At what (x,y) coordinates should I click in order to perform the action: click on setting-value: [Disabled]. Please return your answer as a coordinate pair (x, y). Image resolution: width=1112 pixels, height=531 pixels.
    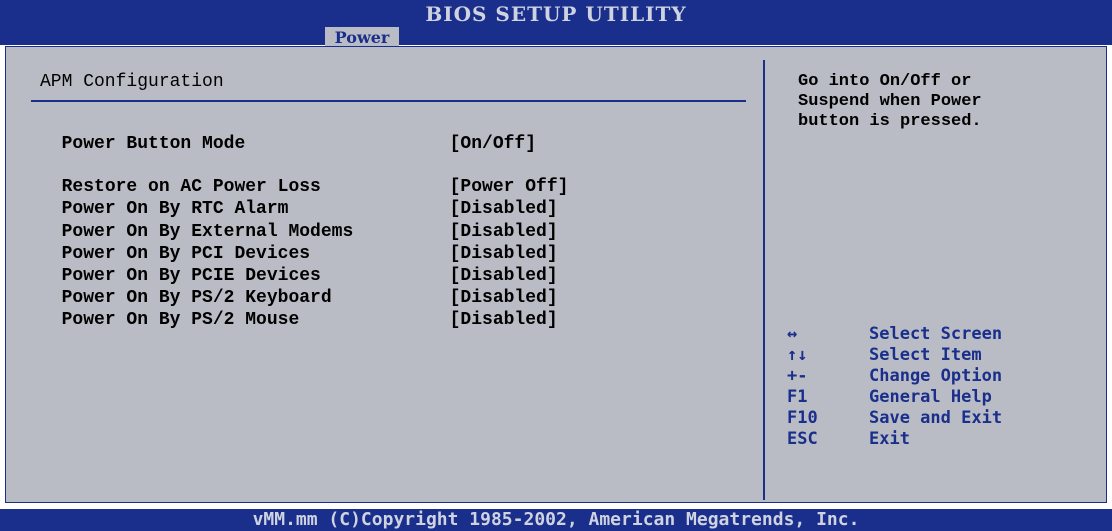
    Looking at the image, I should click on (504, 320).